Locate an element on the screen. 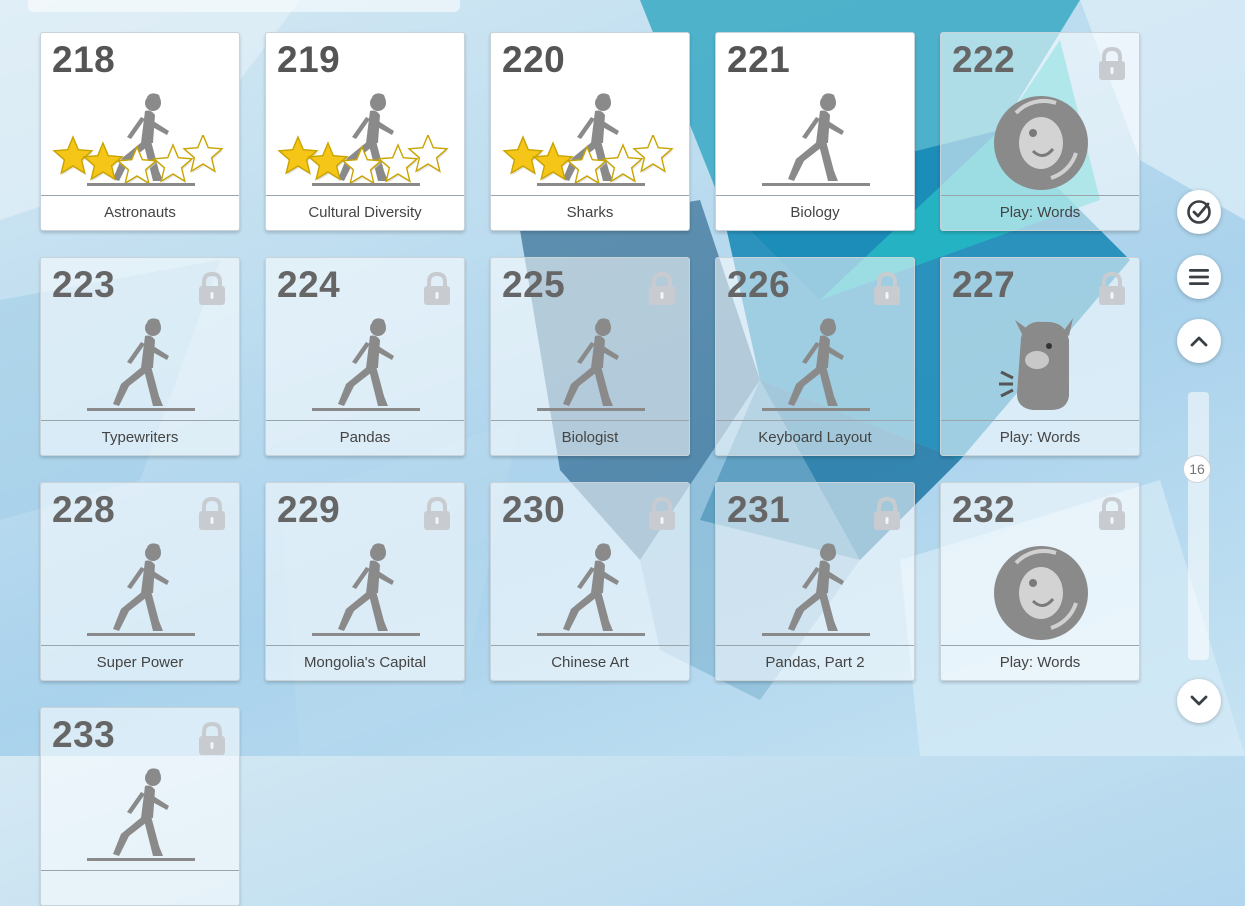  menu-button is located at coordinates (1199, 277).